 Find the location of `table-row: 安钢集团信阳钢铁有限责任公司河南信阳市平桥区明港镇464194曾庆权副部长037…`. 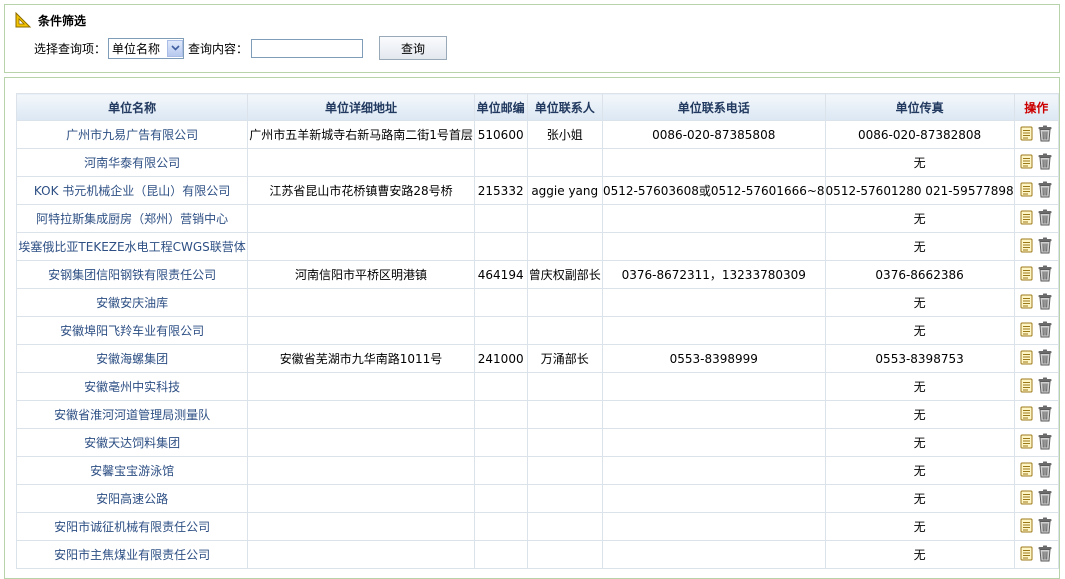

table-row: 安钢集团信阳钢铁有限责任公司河南信阳市平桥区明港镇464194曾庆权副部长037… is located at coordinates (538, 275).